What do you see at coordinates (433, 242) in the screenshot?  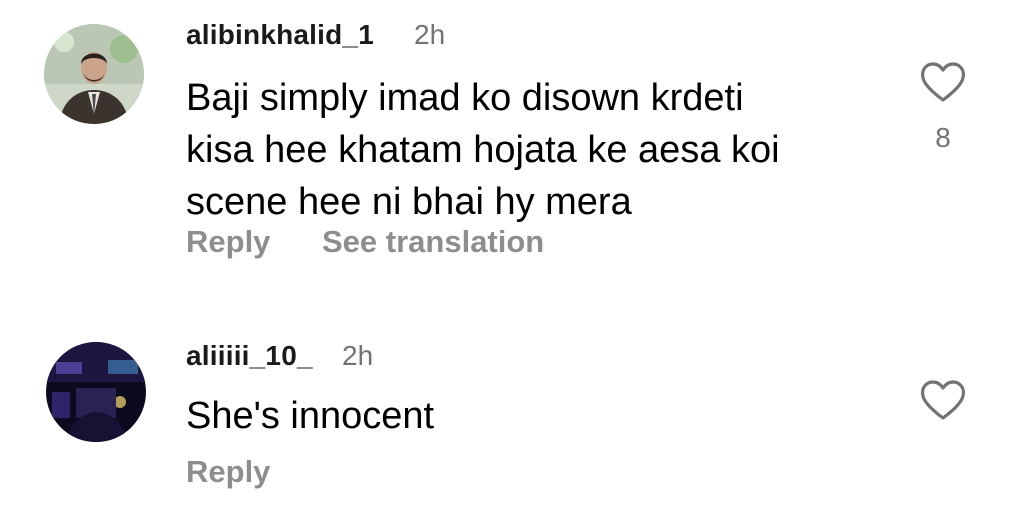 I see `see-translation-button: See translation` at bounding box center [433, 242].